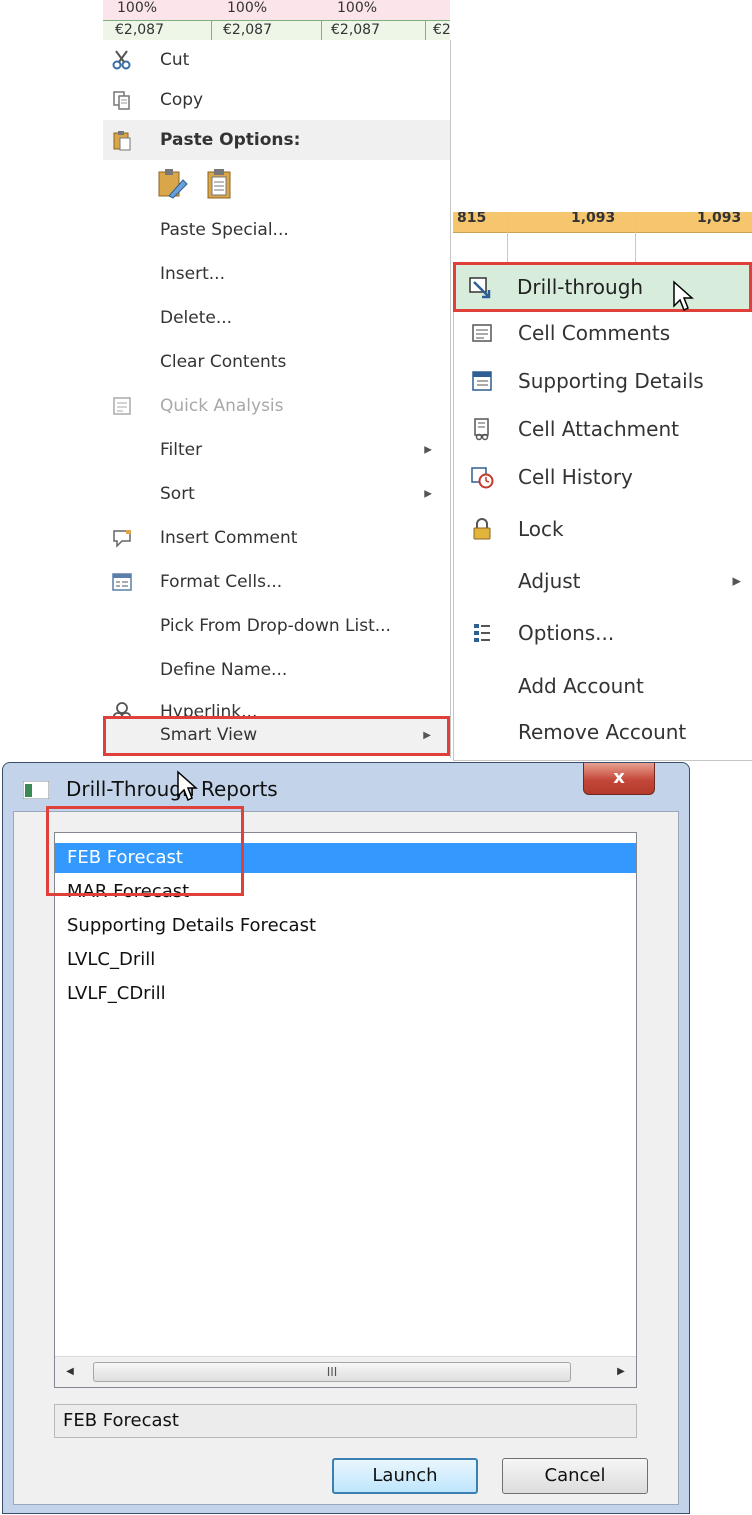 This screenshot has width=752, height=1515. I want to click on paste-option-buttons, so click(205, 182).